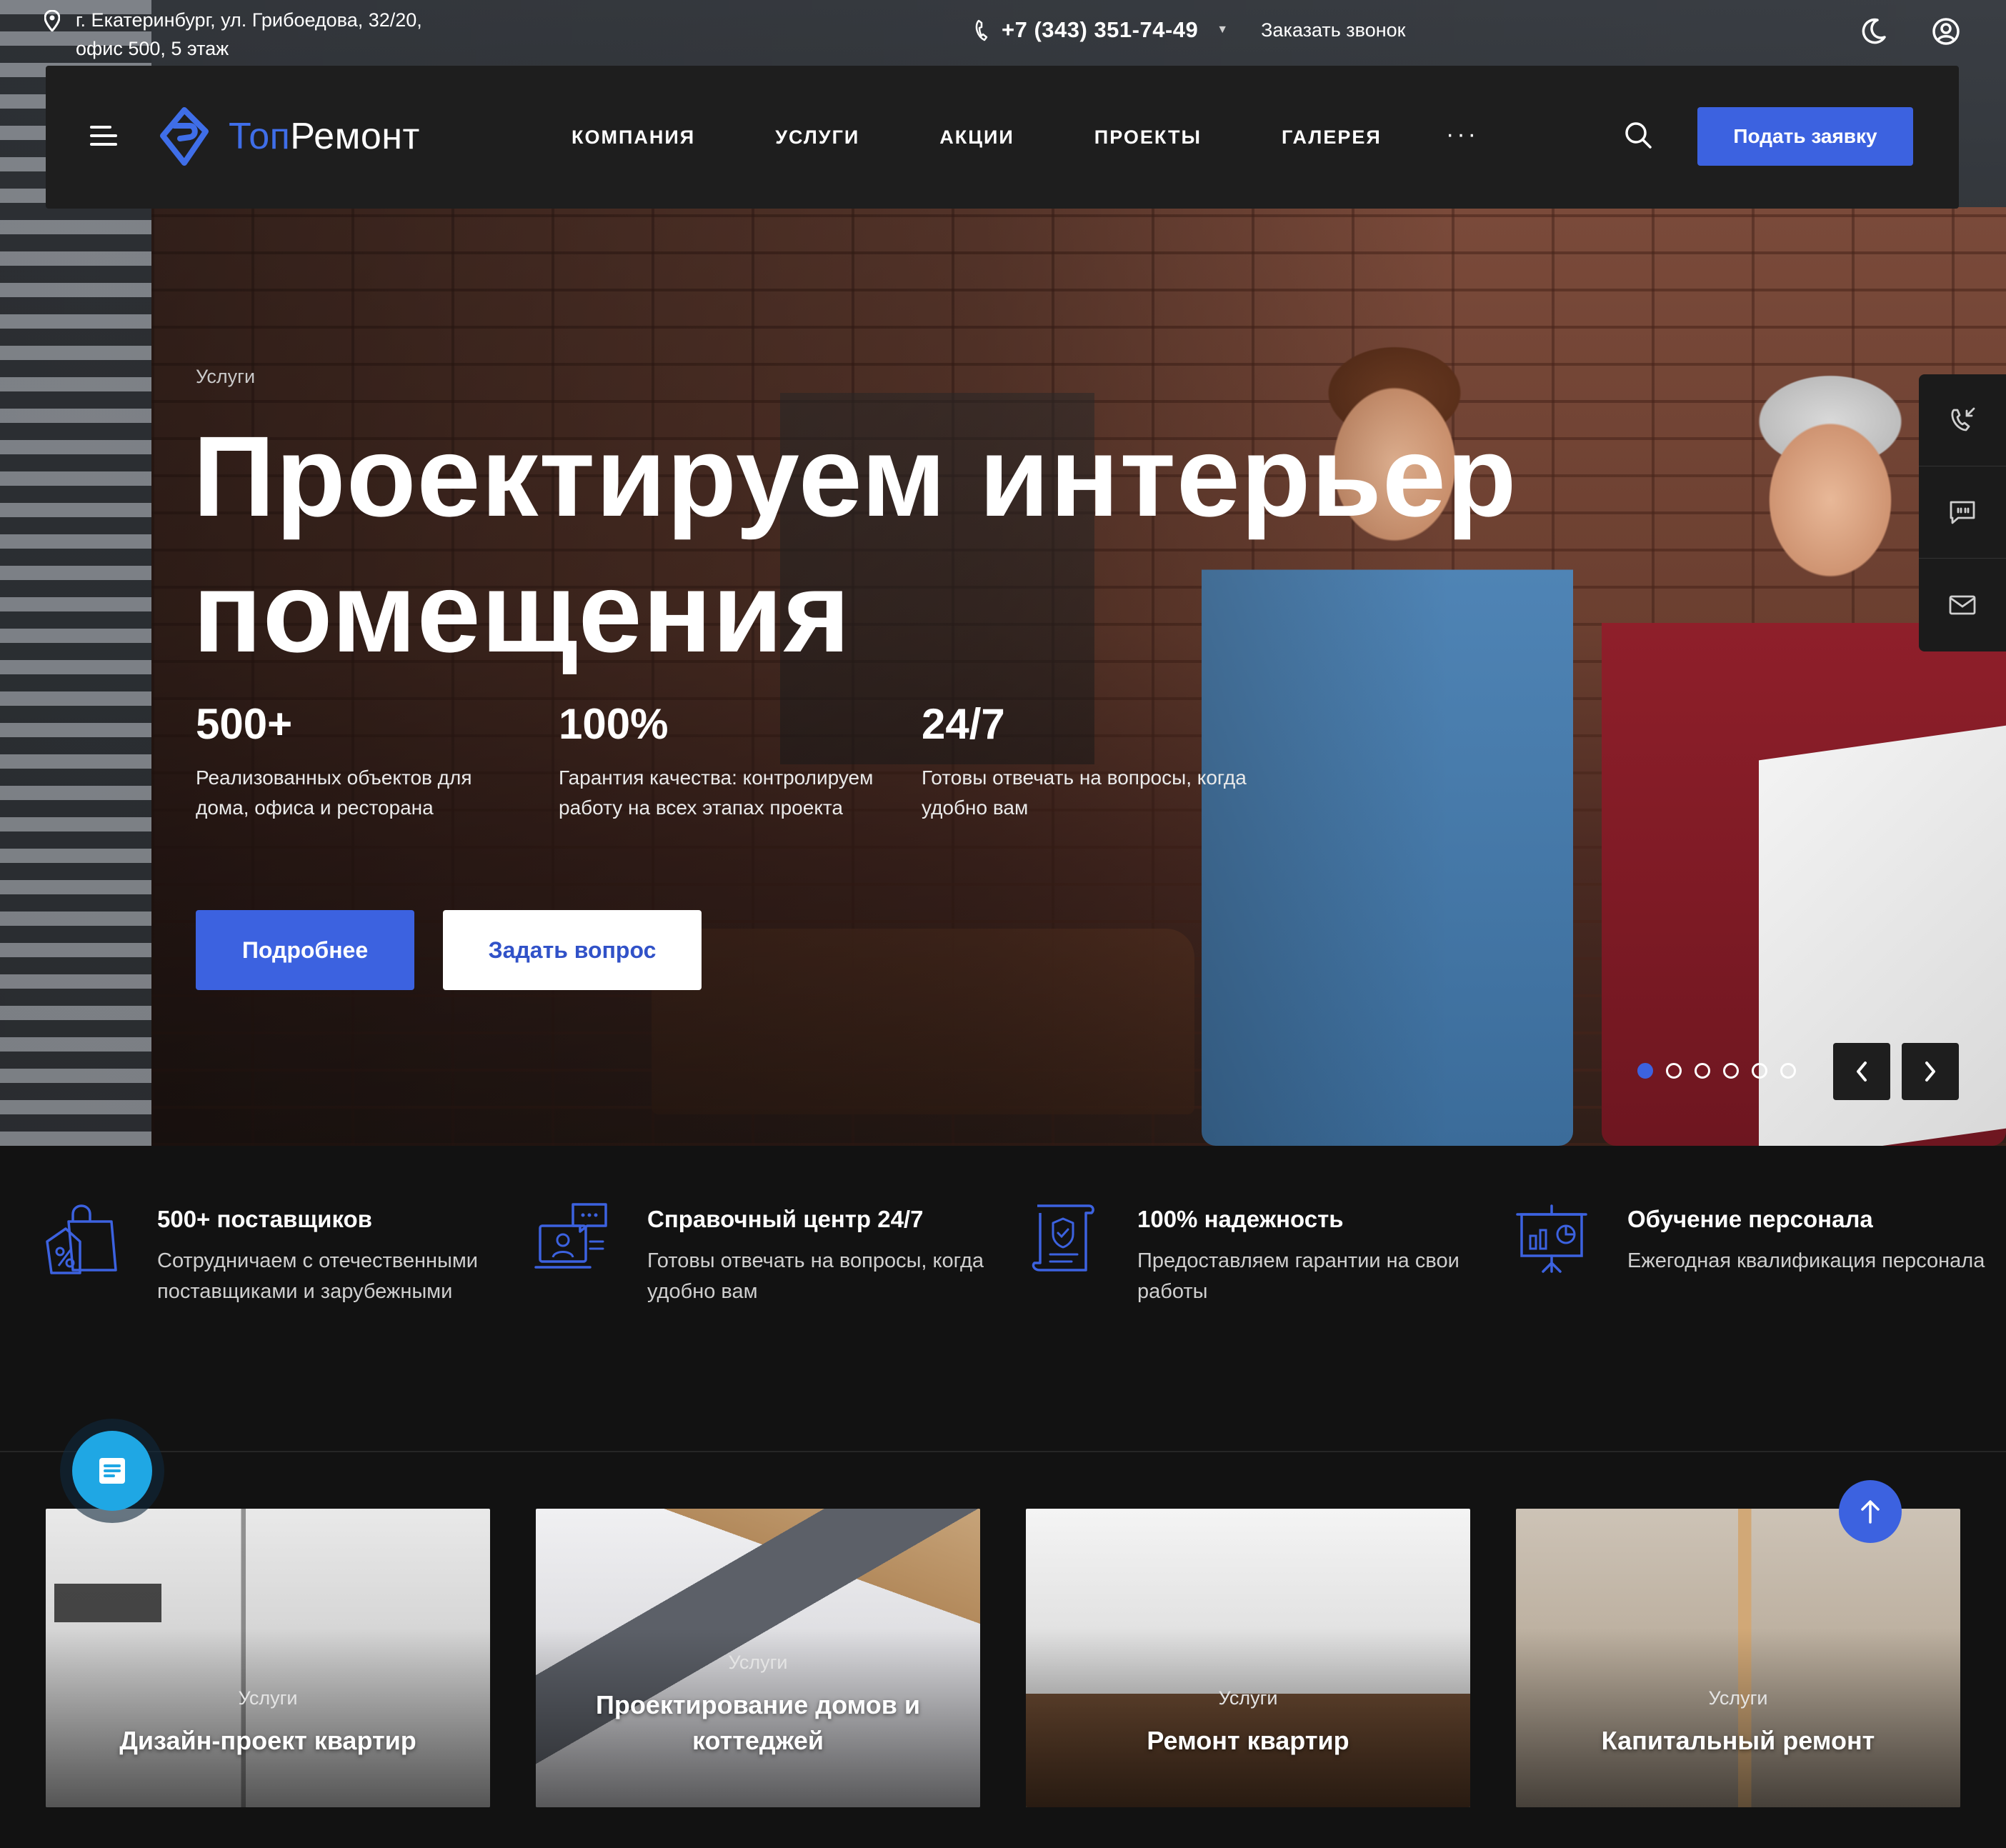  Describe the element at coordinates (1063, 1238) in the screenshot. I see `shield-document-icon` at that location.